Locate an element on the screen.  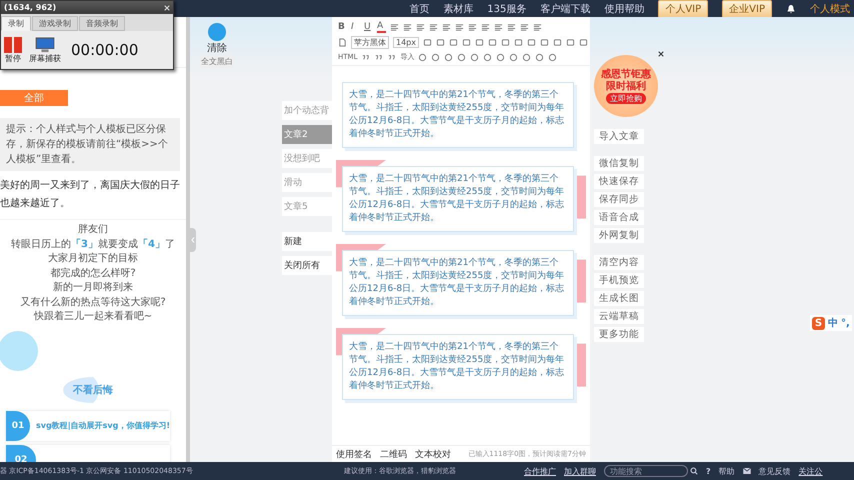
tool-button: 保存同步 is located at coordinates (619, 199).